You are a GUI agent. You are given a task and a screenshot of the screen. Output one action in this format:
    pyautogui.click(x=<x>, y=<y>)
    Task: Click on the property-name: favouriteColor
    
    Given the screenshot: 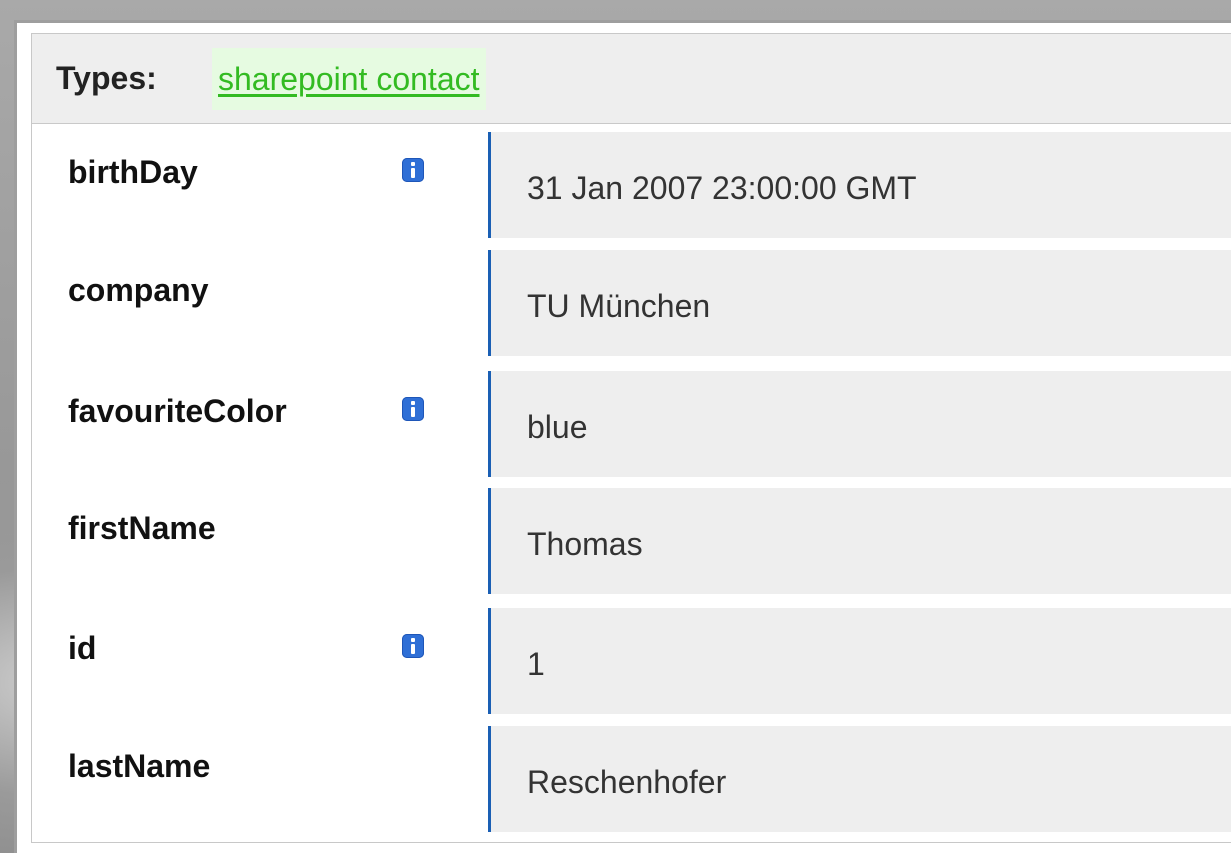 What is the action you would take?
    pyautogui.click(x=177, y=411)
    